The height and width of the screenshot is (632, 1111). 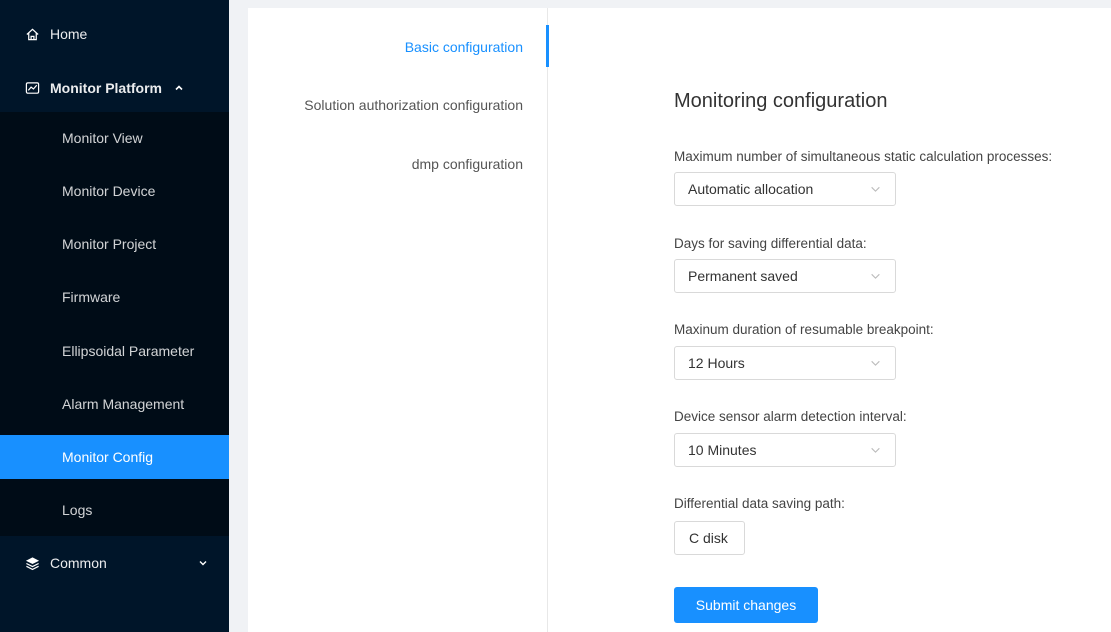 What do you see at coordinates (547, 46) in the screenshot?
I see `active-tab-indicator` at bounding box center [547, 46].